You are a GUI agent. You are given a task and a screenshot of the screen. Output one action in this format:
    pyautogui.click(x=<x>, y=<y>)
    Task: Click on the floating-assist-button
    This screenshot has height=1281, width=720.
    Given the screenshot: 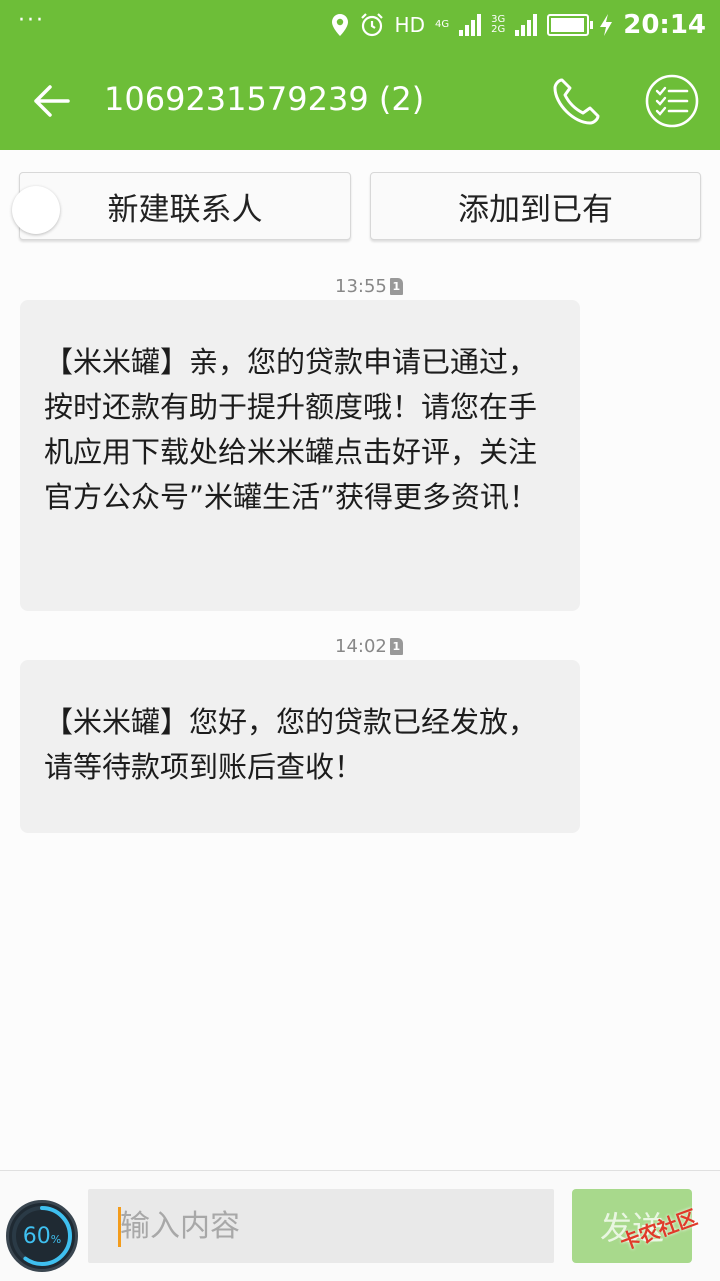 What is the action you would take?
    pyautogui.click(x=36, y=210)
    